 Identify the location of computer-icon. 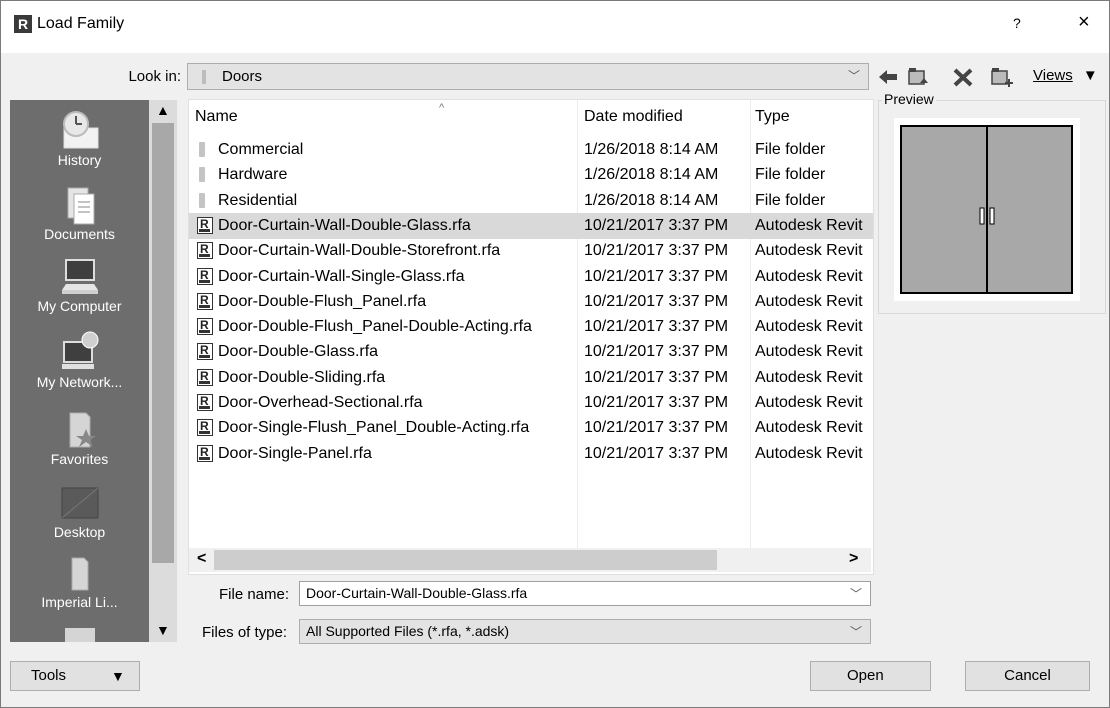
(79, 276).